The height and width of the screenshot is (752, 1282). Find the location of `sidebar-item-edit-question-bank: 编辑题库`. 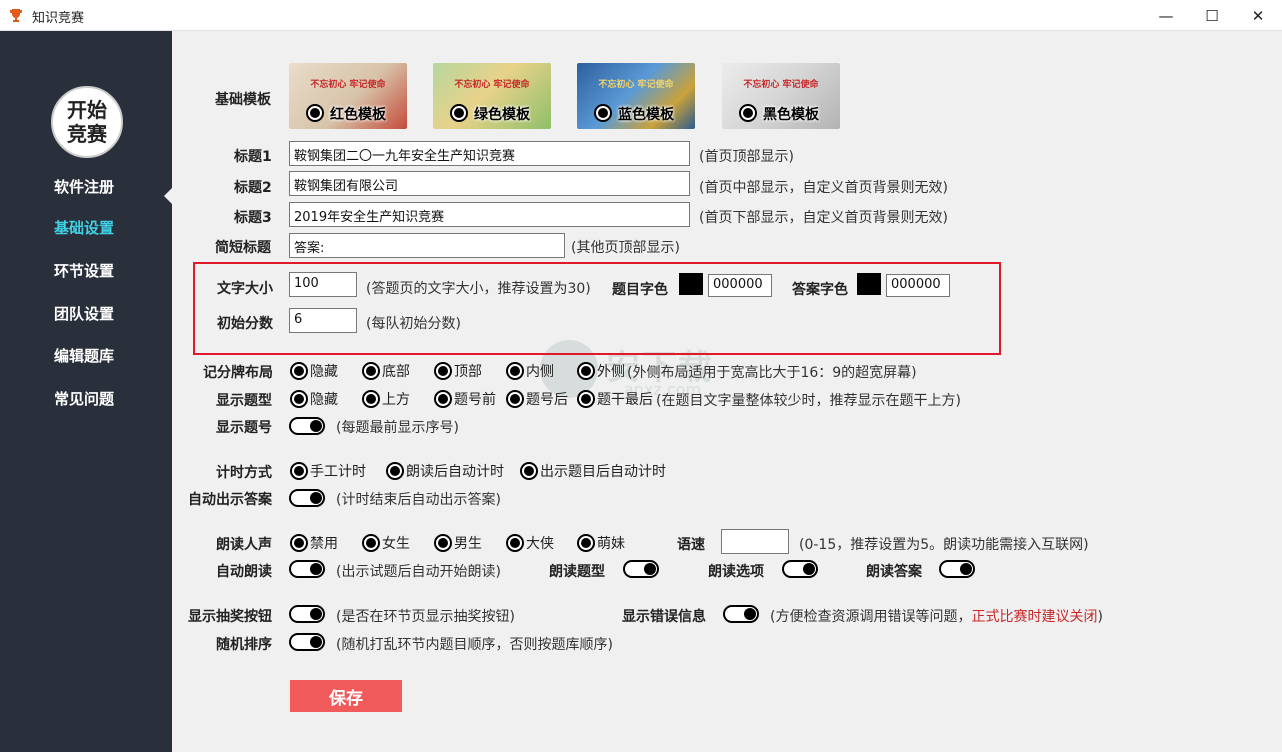

sidebar-item-edit-question-bank: 编辑题库 is located at coordinates (84, 355).